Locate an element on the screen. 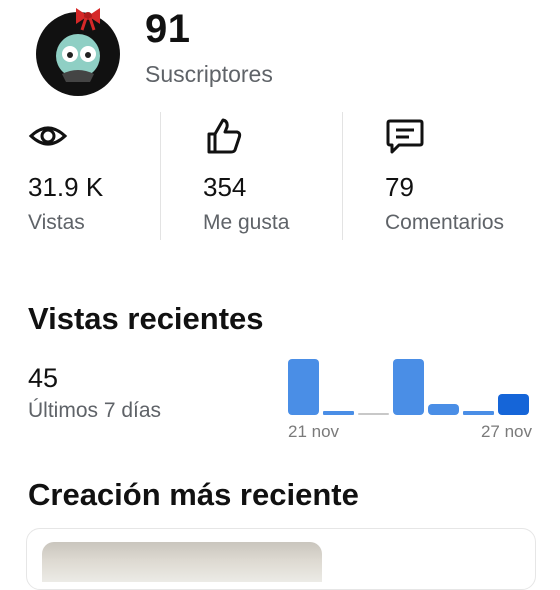  latest-creation-thumbnail is located at coordinates (182, 562).